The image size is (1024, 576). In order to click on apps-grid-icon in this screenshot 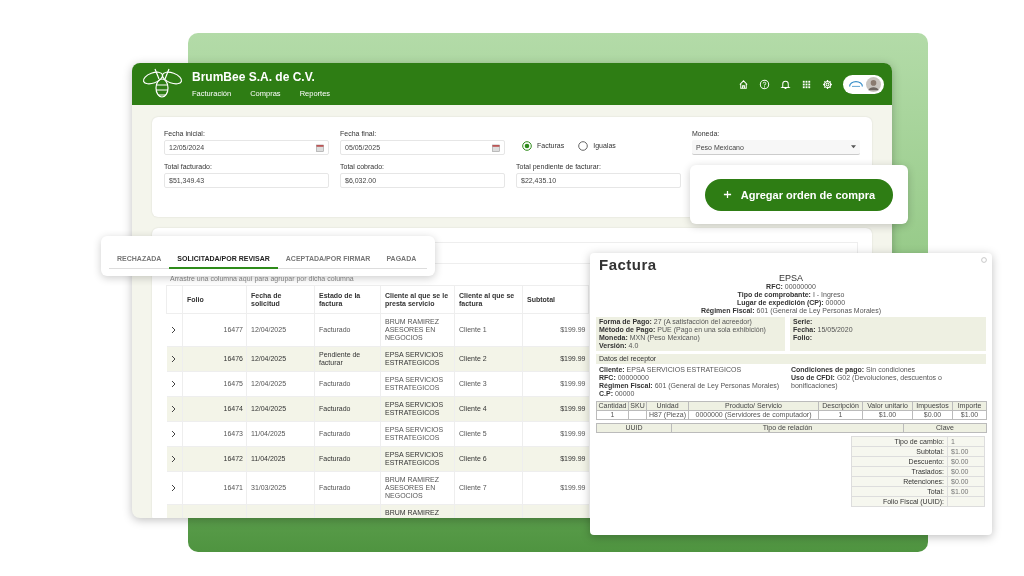, I will do `click(806, 84)`.